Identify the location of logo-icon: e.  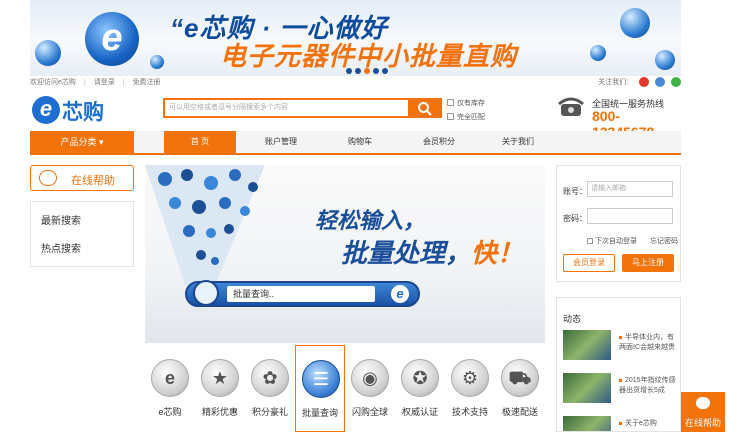
(46, 110).